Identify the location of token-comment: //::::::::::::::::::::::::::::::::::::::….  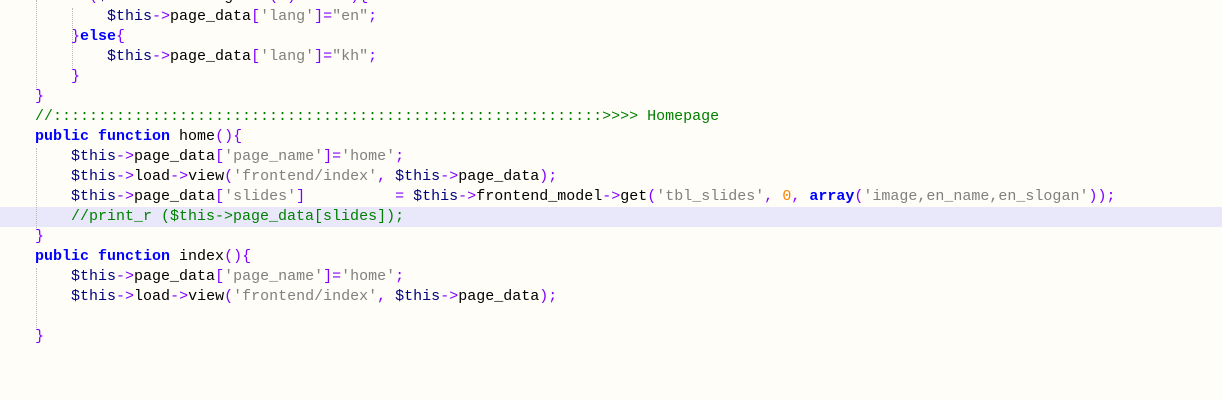
(377, 116).